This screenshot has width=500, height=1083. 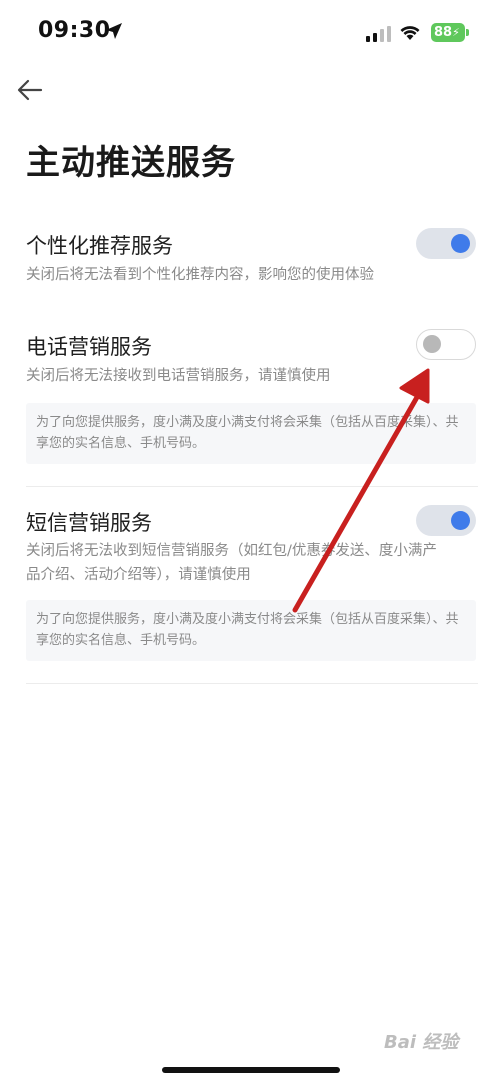 What do you see at coordinates (250, 35) in the screenshot?
I see `status-bar: 09:30 88⚡` at bounding box center [250, 35].